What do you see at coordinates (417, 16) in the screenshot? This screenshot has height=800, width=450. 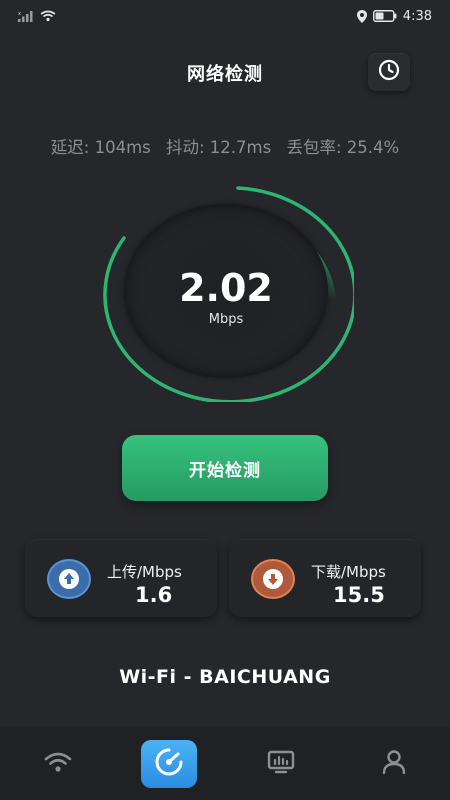 I see `status-time: 4:38` at bounding box center [417, 16].